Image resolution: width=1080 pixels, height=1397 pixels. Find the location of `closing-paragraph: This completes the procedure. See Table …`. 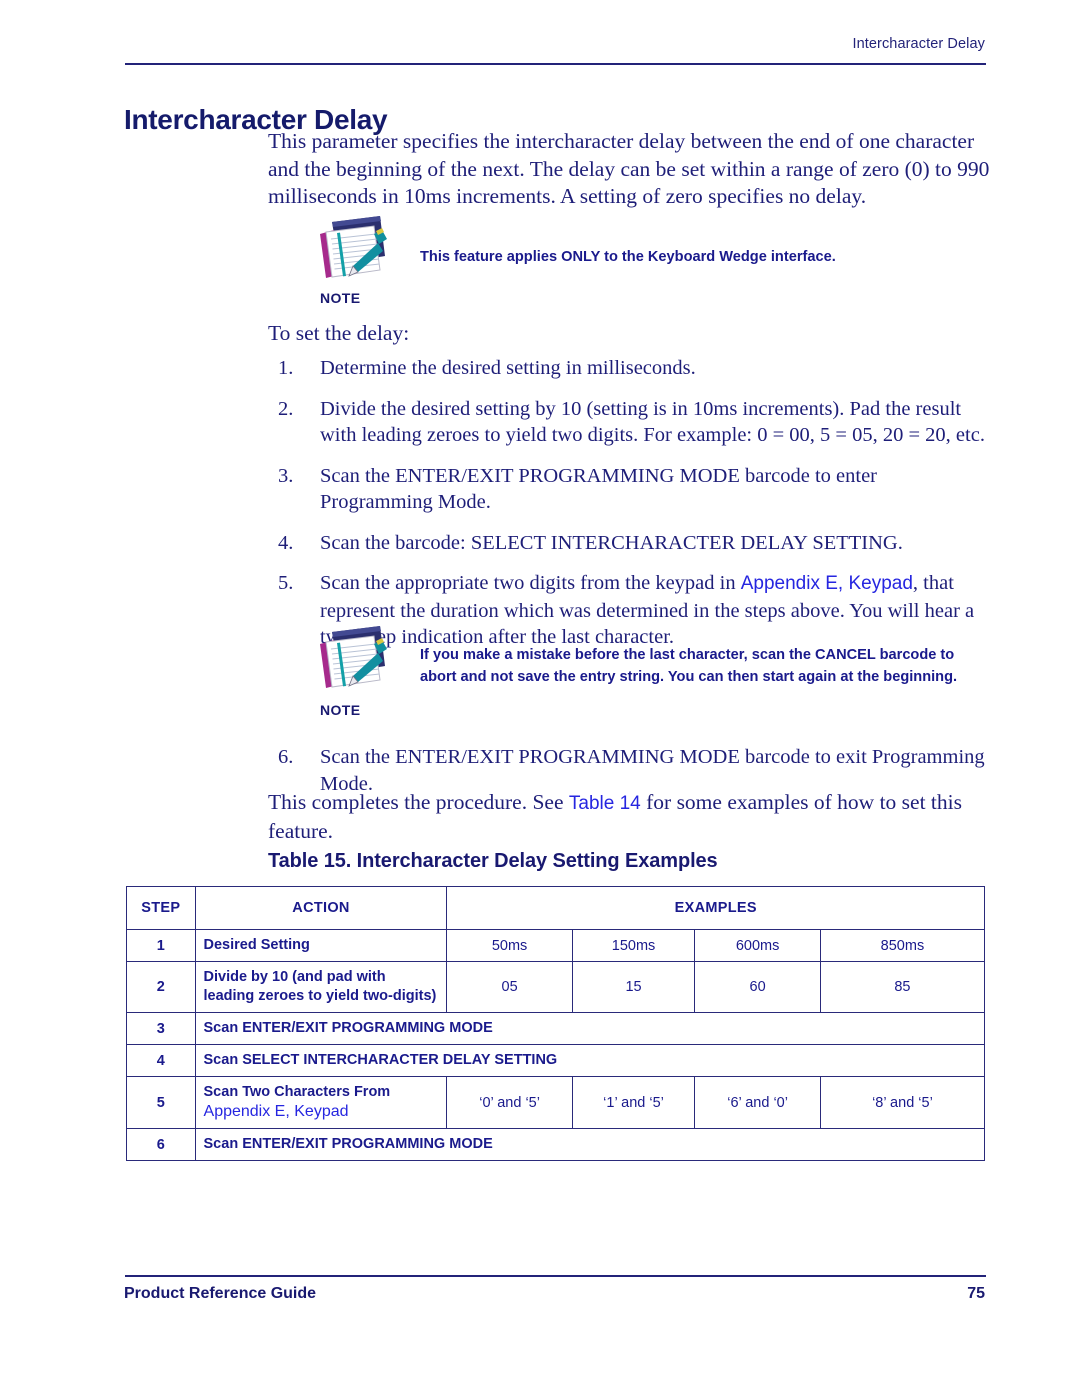

closing-paragraph: This completes the procedure. See Table … is located at coordinates (629, 817).